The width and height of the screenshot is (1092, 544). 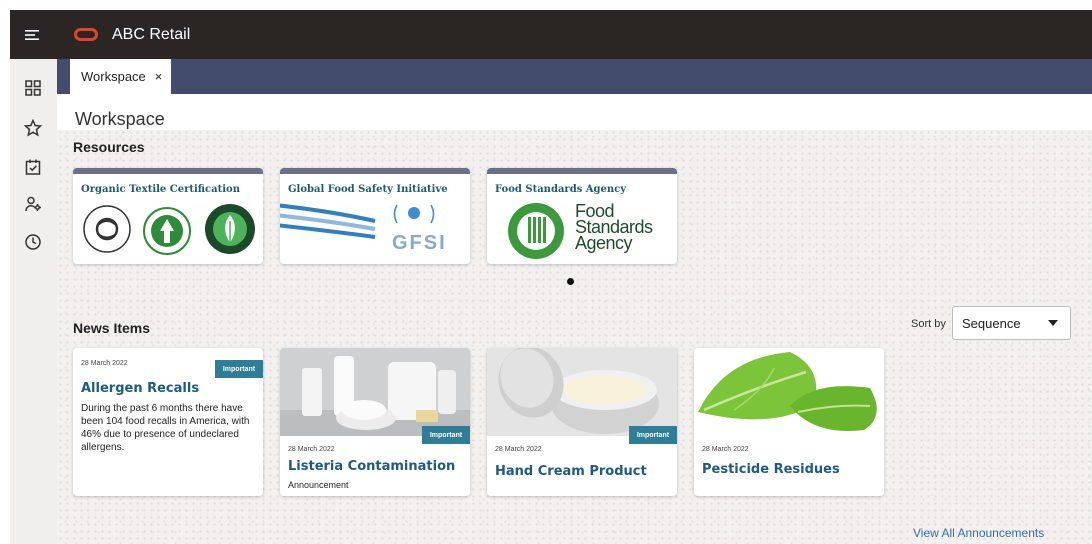 What do you see at coordinates (33, 301) in the screenshot?
I see `sidebar` at bounding box center [33, 301].